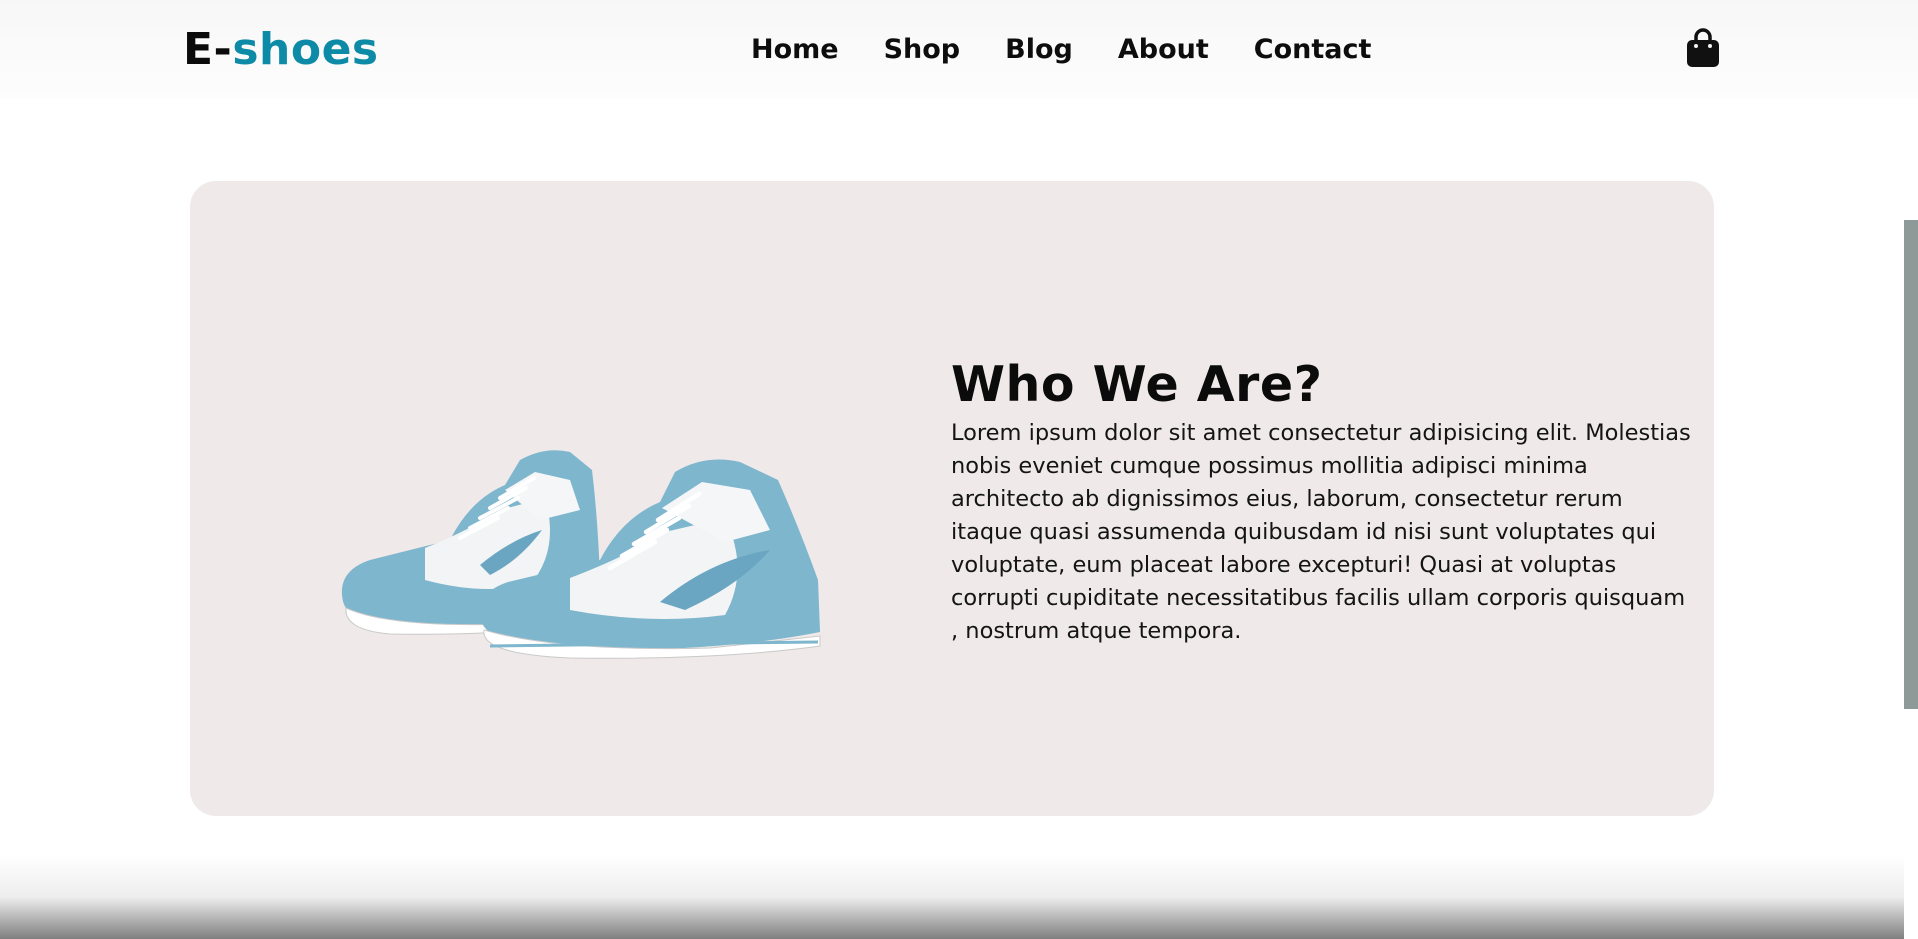  I want to click on logo-prefix: E-, so click(208, 49).